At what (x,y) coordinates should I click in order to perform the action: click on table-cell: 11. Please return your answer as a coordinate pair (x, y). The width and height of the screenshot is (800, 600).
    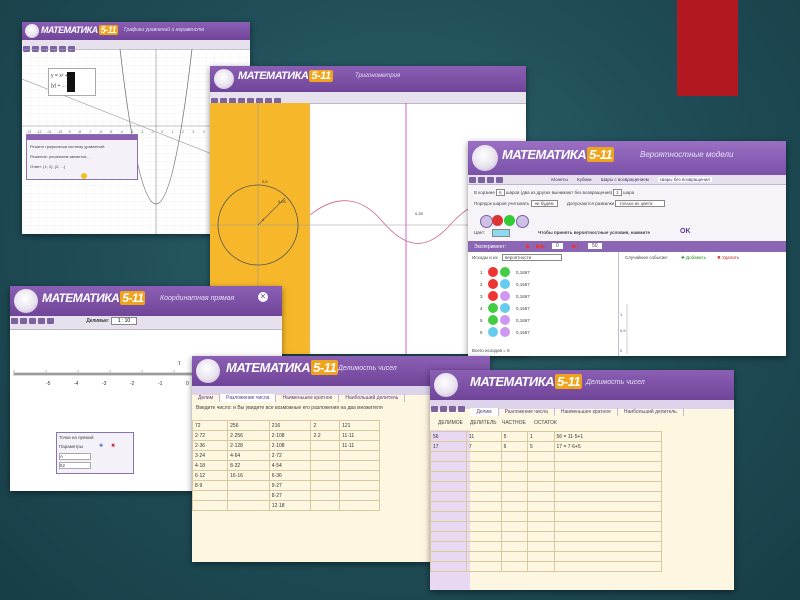
    Looking at the image, I should click on (483, 436).